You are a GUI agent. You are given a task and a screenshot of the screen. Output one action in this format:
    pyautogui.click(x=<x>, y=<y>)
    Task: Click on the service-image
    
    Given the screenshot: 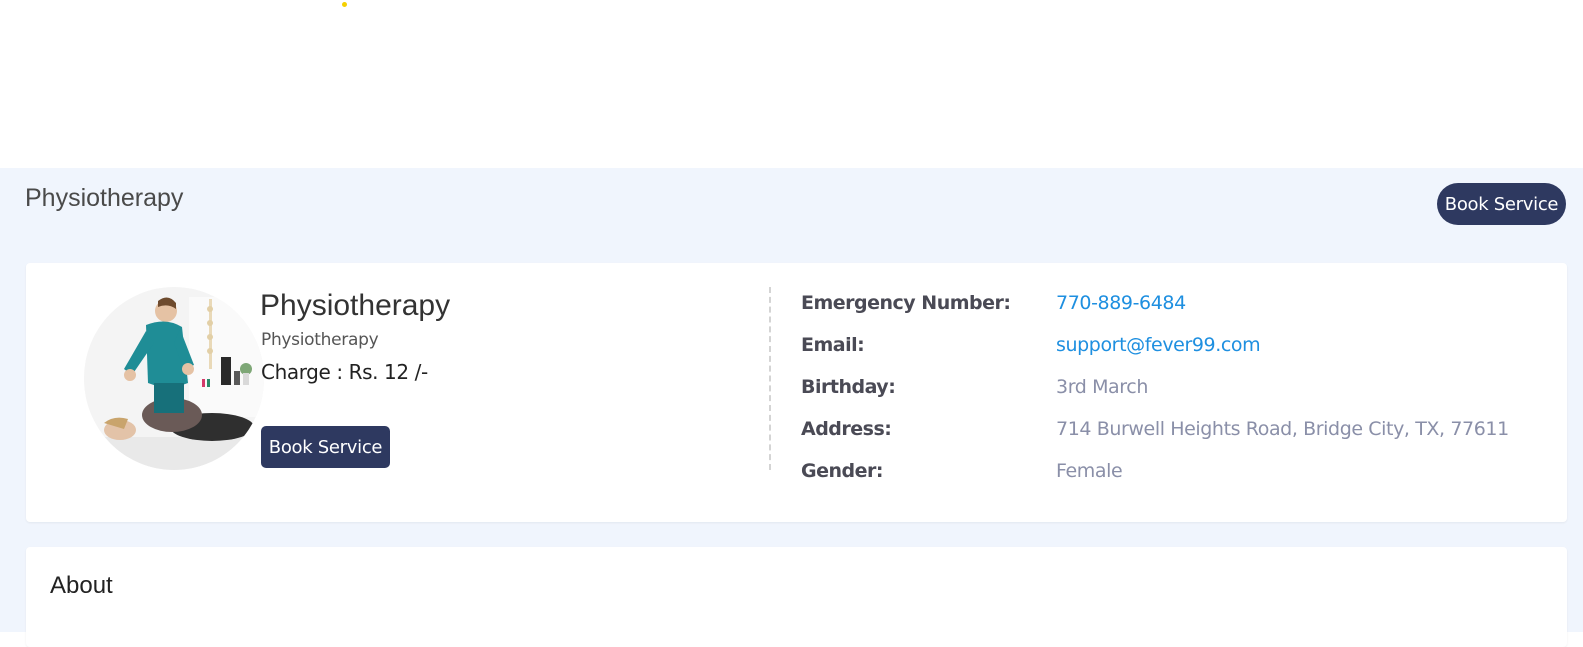 What is the action you would take?
    pyautogui.click(x=174, y=378)
    